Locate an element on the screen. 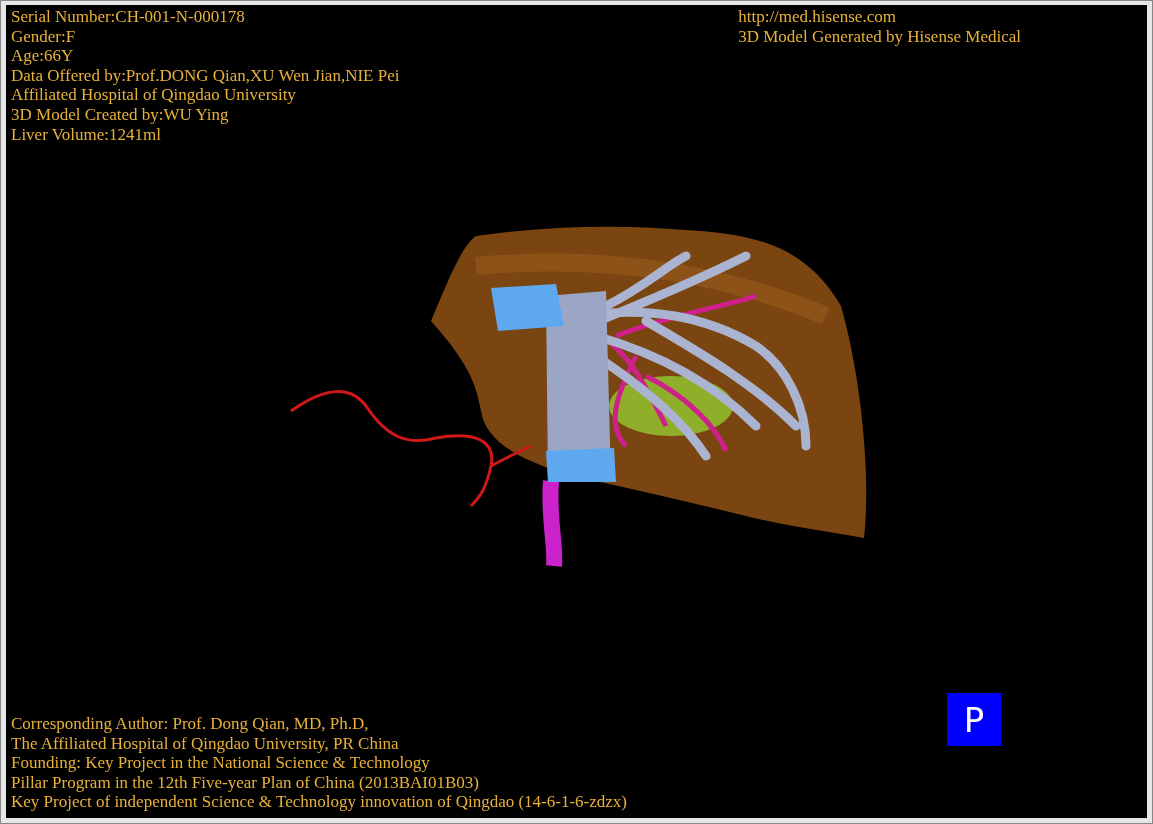  info-text: Serial Number:CH-001-N-000178 is located at coordinates (128, 17).